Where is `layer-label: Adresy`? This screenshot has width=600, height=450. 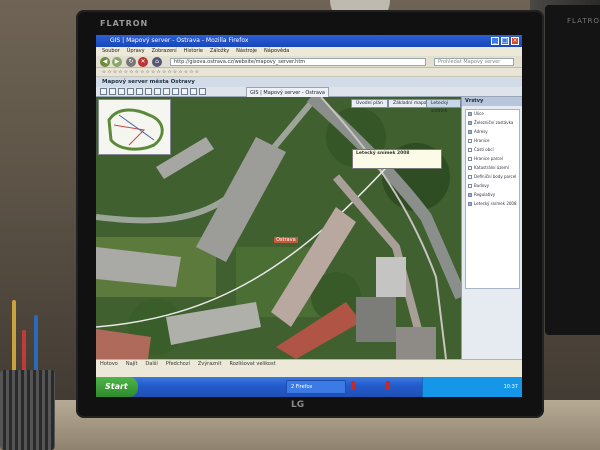
layer-label: Adresy is located at coordinates (481, 131).